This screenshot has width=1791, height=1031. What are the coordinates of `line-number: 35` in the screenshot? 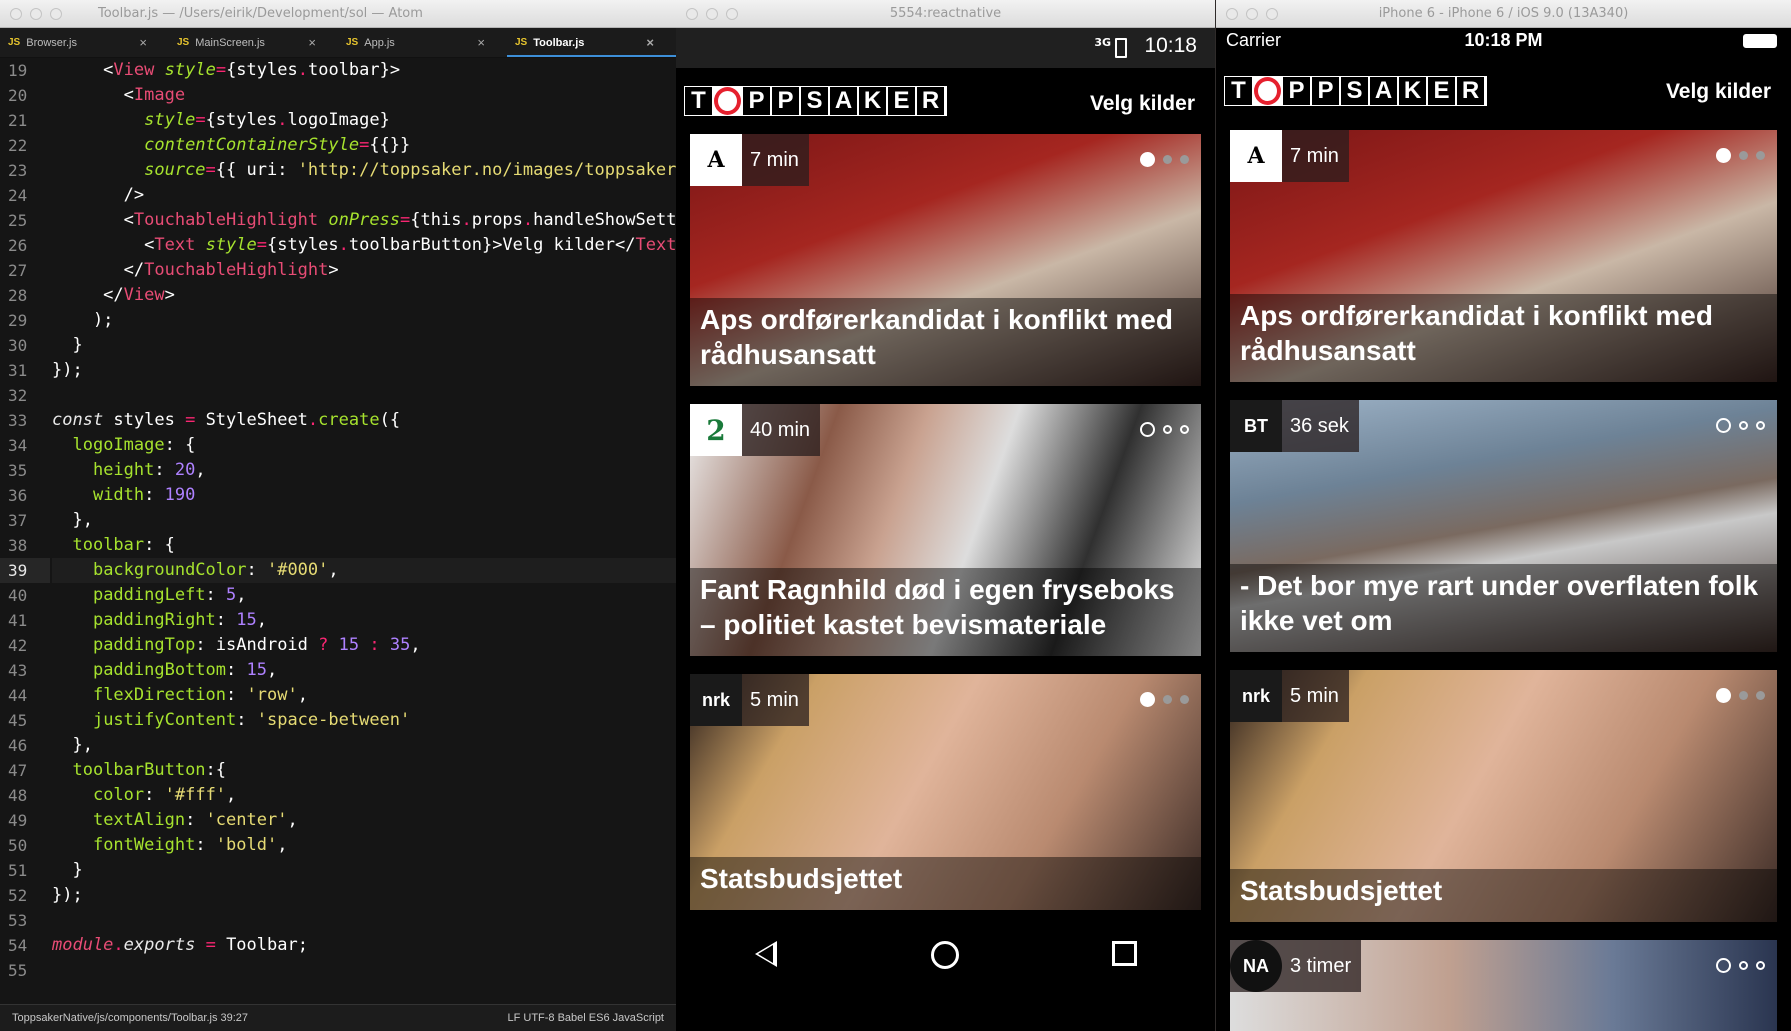 It's located at (18, 470).